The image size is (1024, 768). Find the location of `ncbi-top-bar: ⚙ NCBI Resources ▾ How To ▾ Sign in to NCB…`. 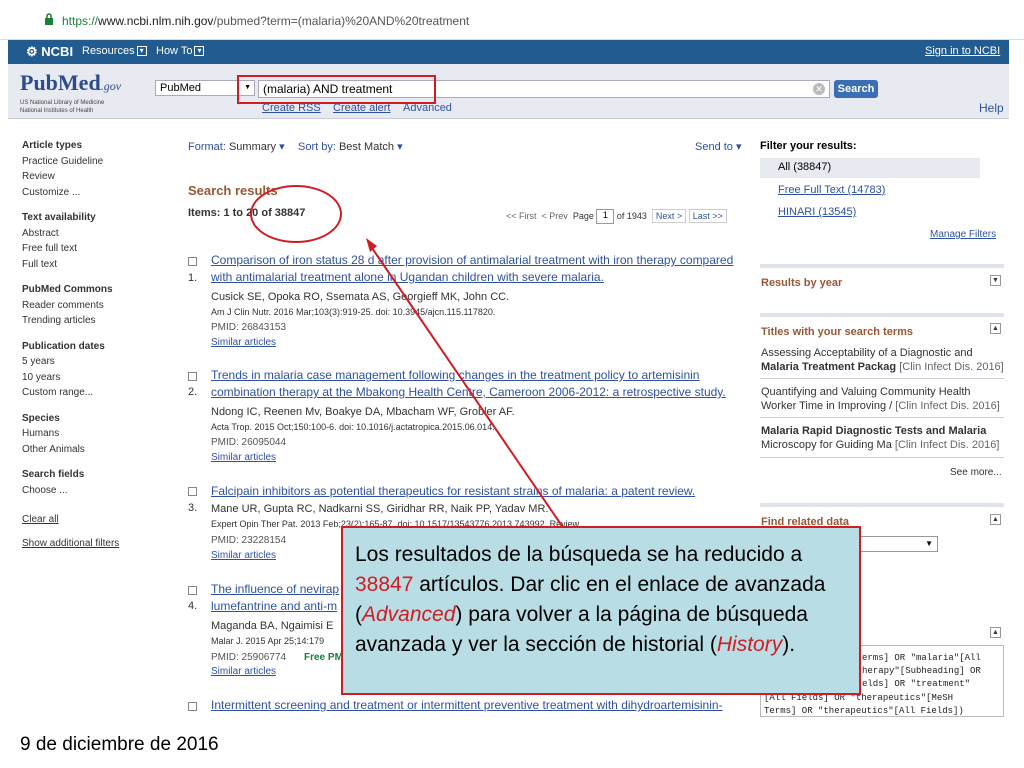

ncbi-top-bar: ⚙ NCBI Resources ▾ How To ▾ Sign in to NCB… is located at coordinates (508, 52).